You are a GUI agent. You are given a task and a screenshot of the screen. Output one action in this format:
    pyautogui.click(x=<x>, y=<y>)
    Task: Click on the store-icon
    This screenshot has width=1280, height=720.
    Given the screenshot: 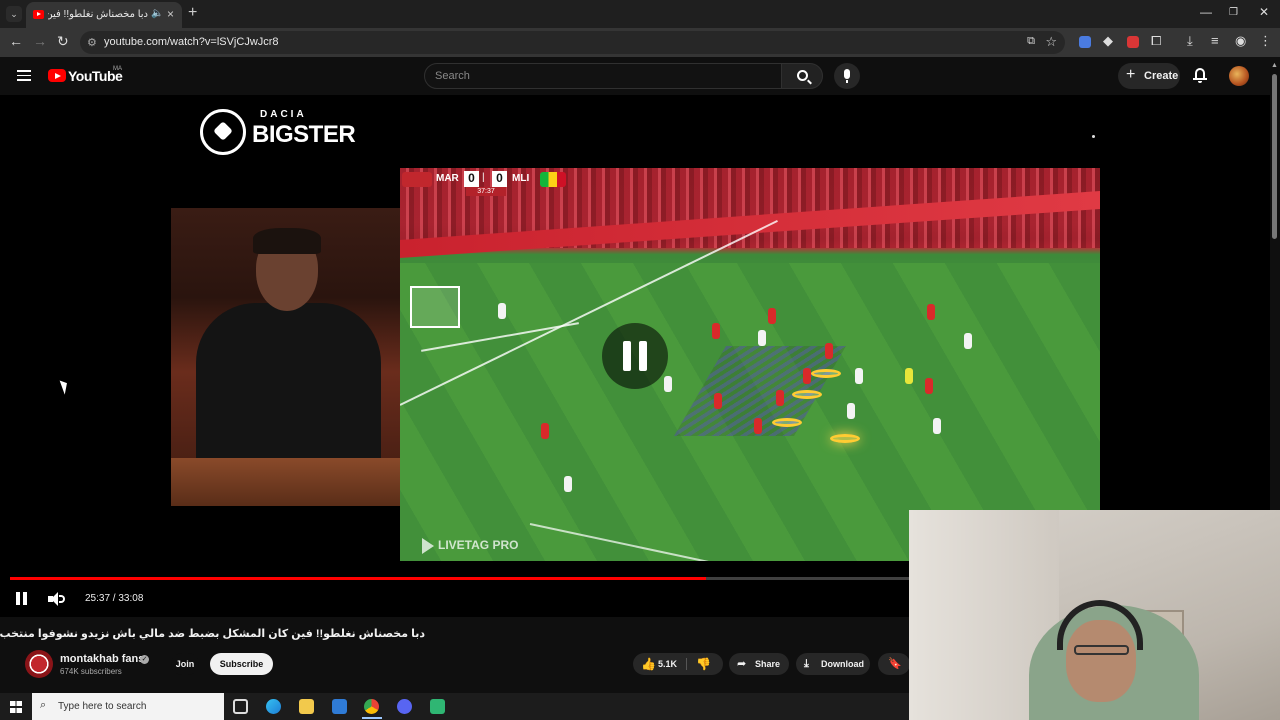 What is the action you would take?
    pyautogui.click(x=339, y=706)
    